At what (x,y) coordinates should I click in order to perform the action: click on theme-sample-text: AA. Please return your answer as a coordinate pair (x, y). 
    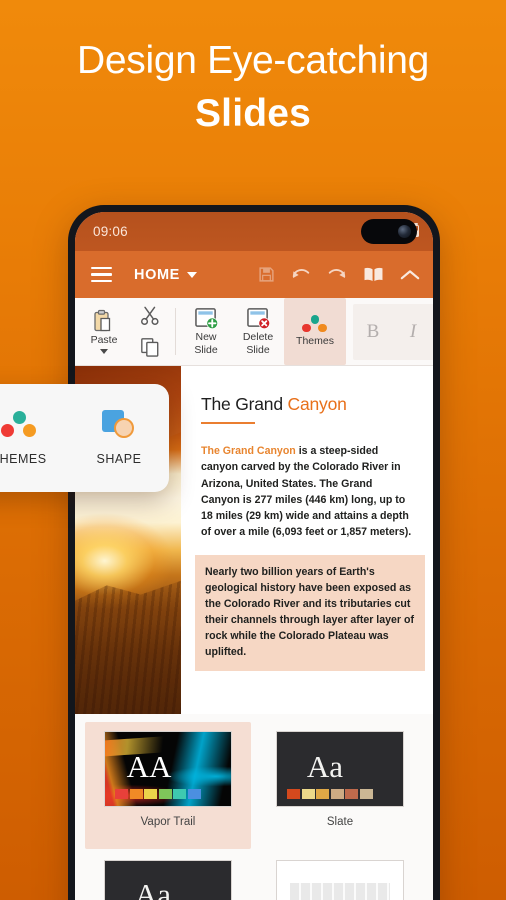
    Looking at the image, I should click on (149, 766).